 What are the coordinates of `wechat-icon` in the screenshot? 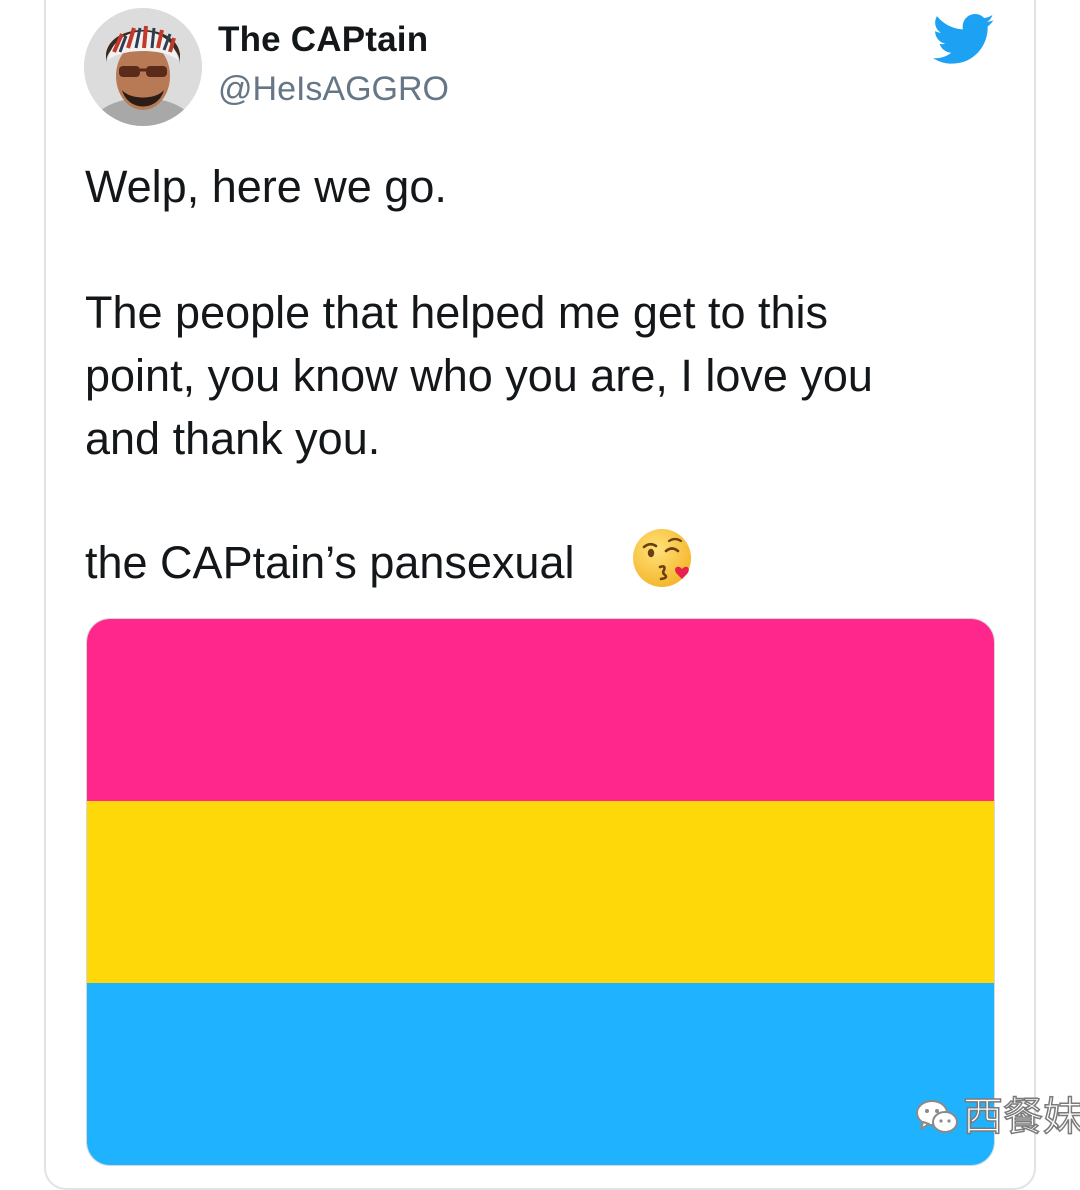 It's located at (937, 1116).